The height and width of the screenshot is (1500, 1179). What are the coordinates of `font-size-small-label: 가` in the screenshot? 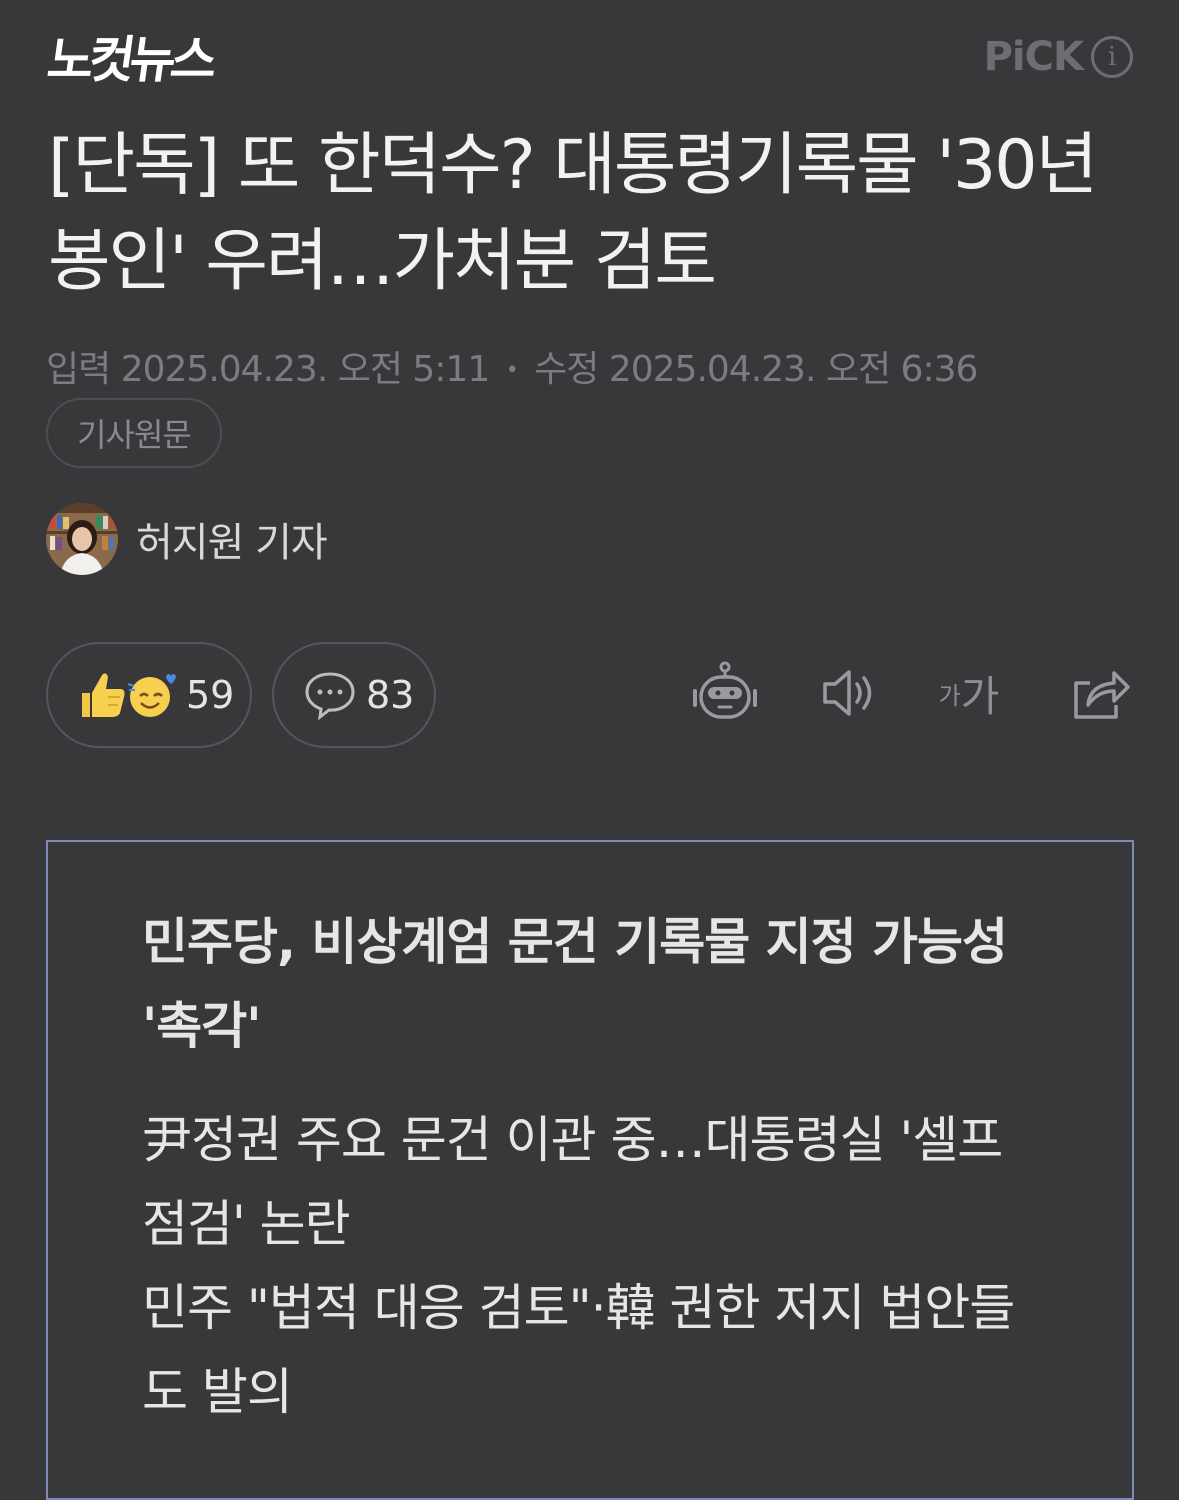 It's located at (949, 695).